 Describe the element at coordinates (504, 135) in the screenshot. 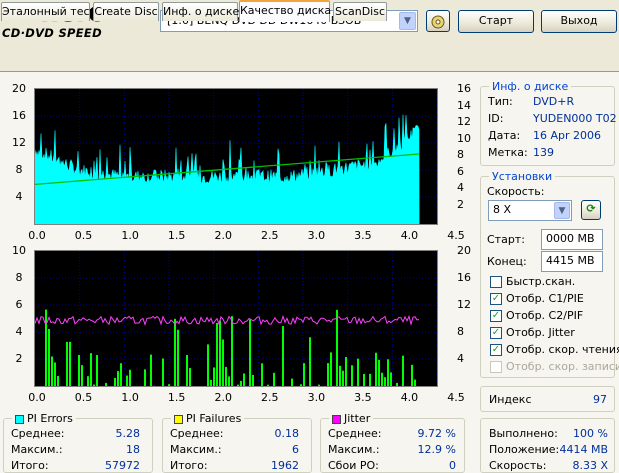

I see `disc-date-label: Дата:` at that location.